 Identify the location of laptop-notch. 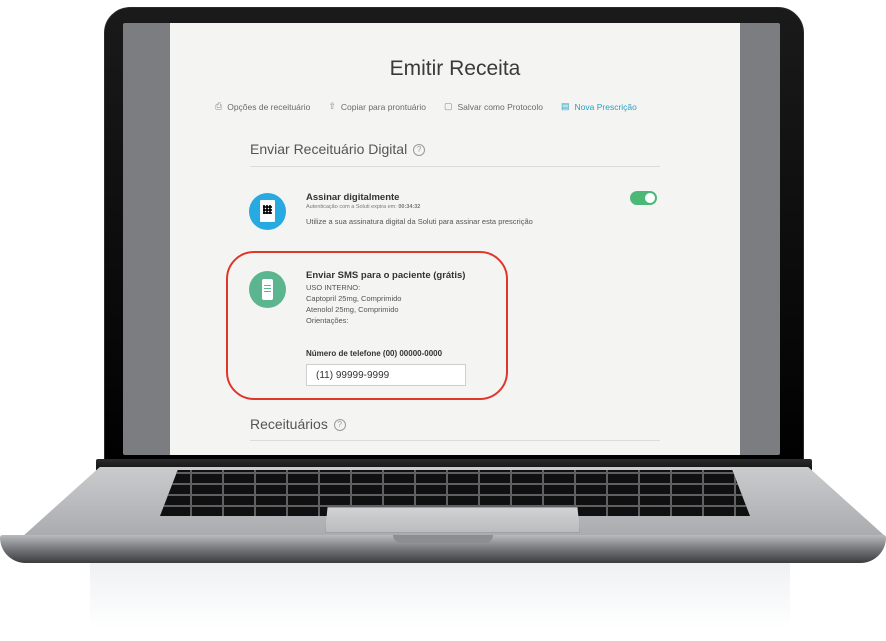
(443, 539).